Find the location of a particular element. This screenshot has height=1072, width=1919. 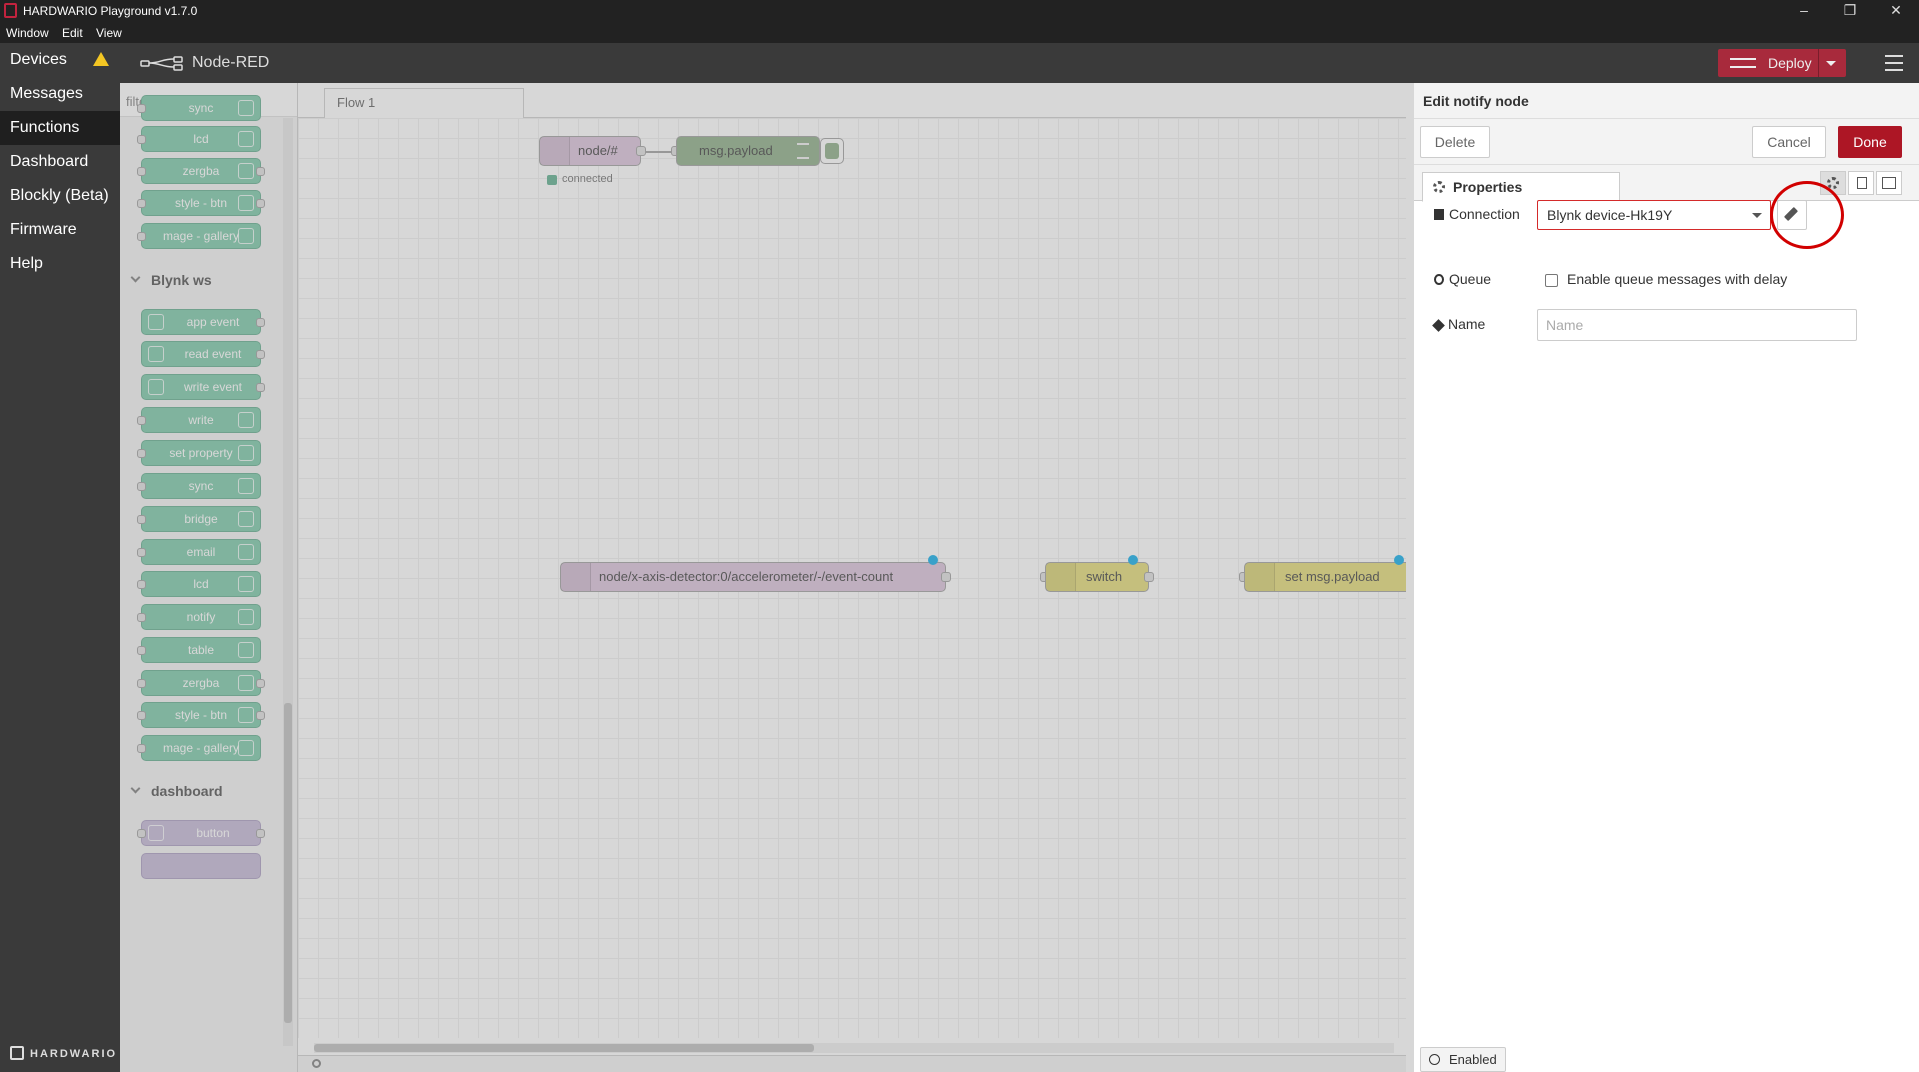

tab-appearance is located at coordinates (1889, 183).